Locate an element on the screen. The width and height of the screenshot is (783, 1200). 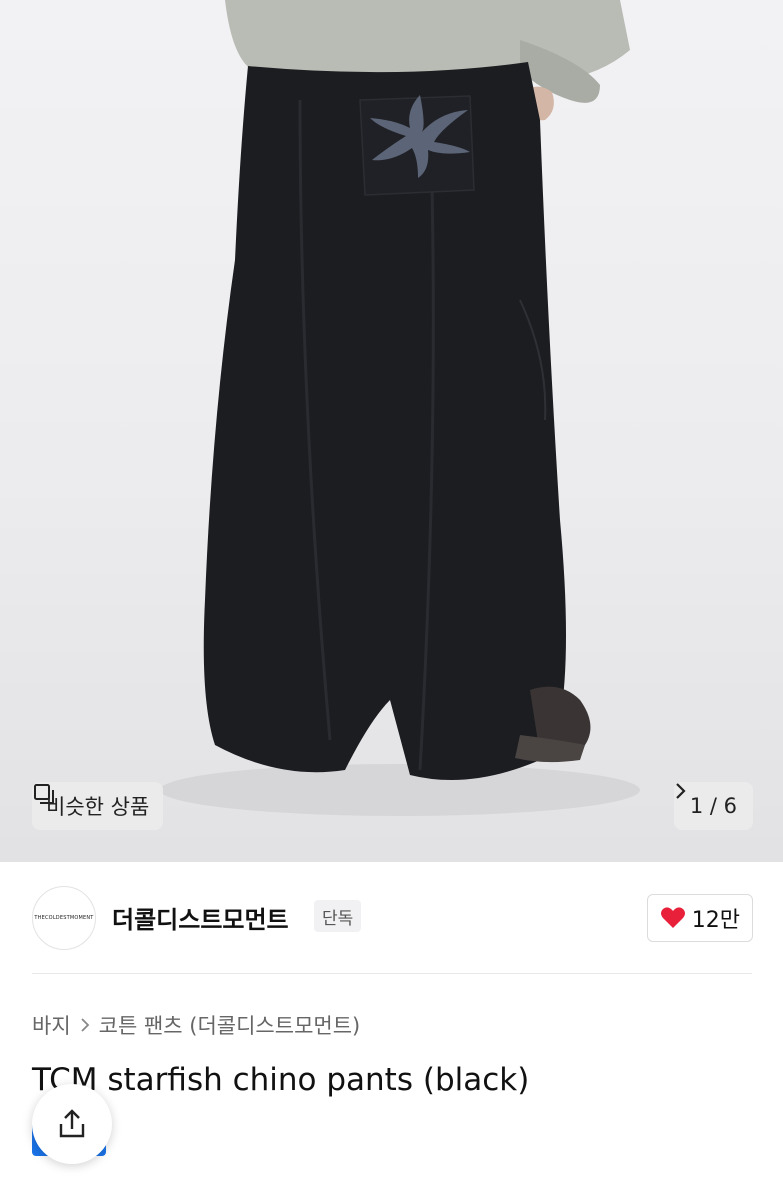
brand-logo-text: THECOLDESTMOMENT is located at coordinates (64, 918).